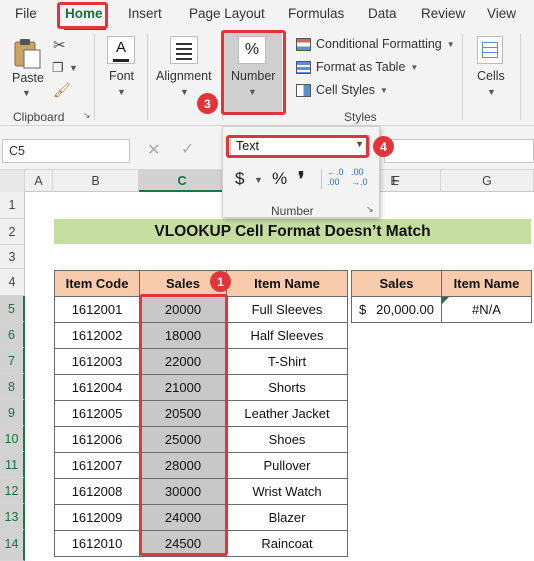  What do you see at coordinates (97, 413) in the screenshot?
I see `item-code-cell: 1612005` at bounding box center [97, 413].